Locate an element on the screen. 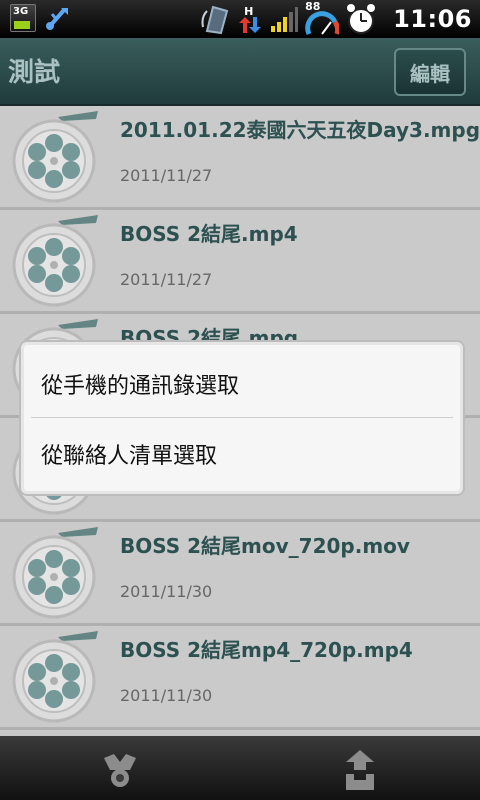 This screenshot has width=480, height=800. battery-gauge-icon: 88 is located at coordinates (322, 18).